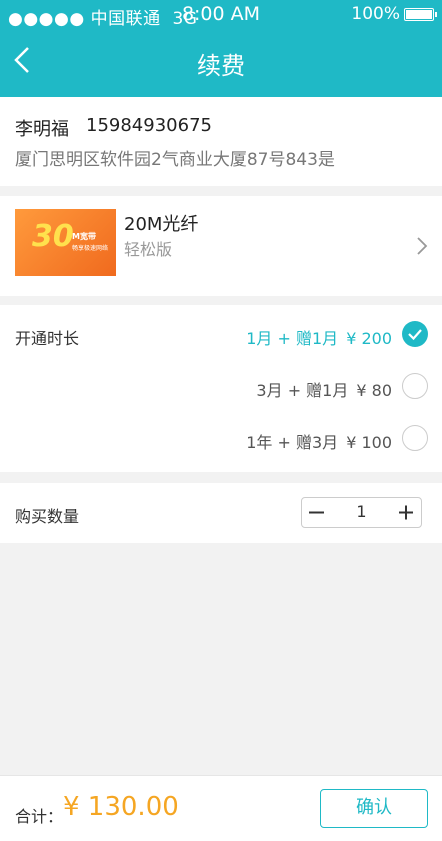 This screenshot has height=841, width=442. Describe the element at coordinates (161, 224) in the screenshot. I see `product-name: 20M光纤` at that location.